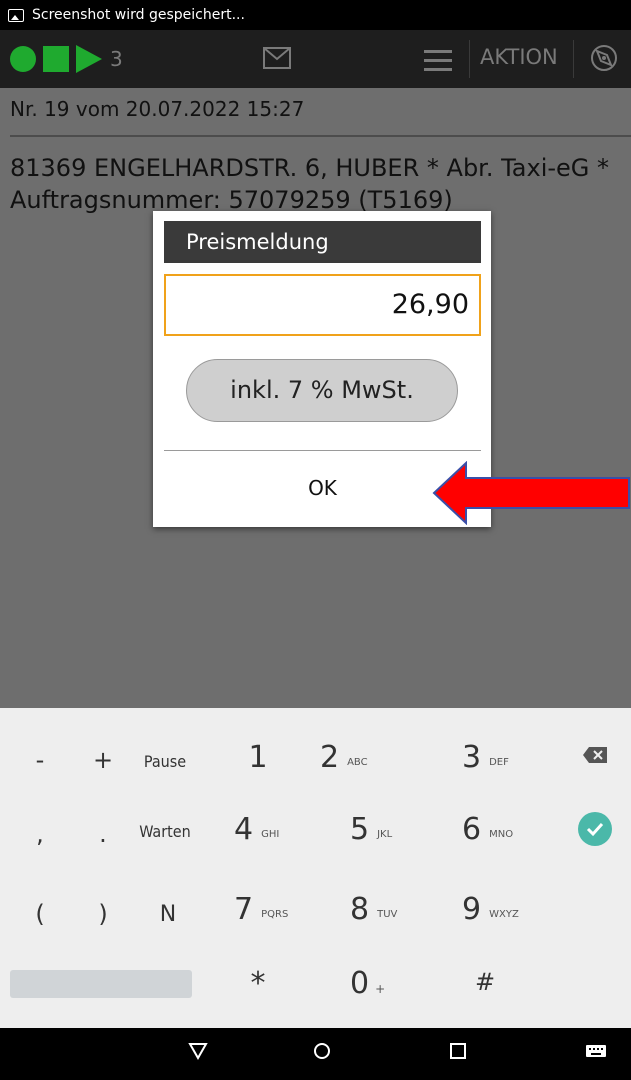  What do you see at coordinates (258, 983) in the screenshot?
I see `key-star: *` at bounding box center [258, 983].